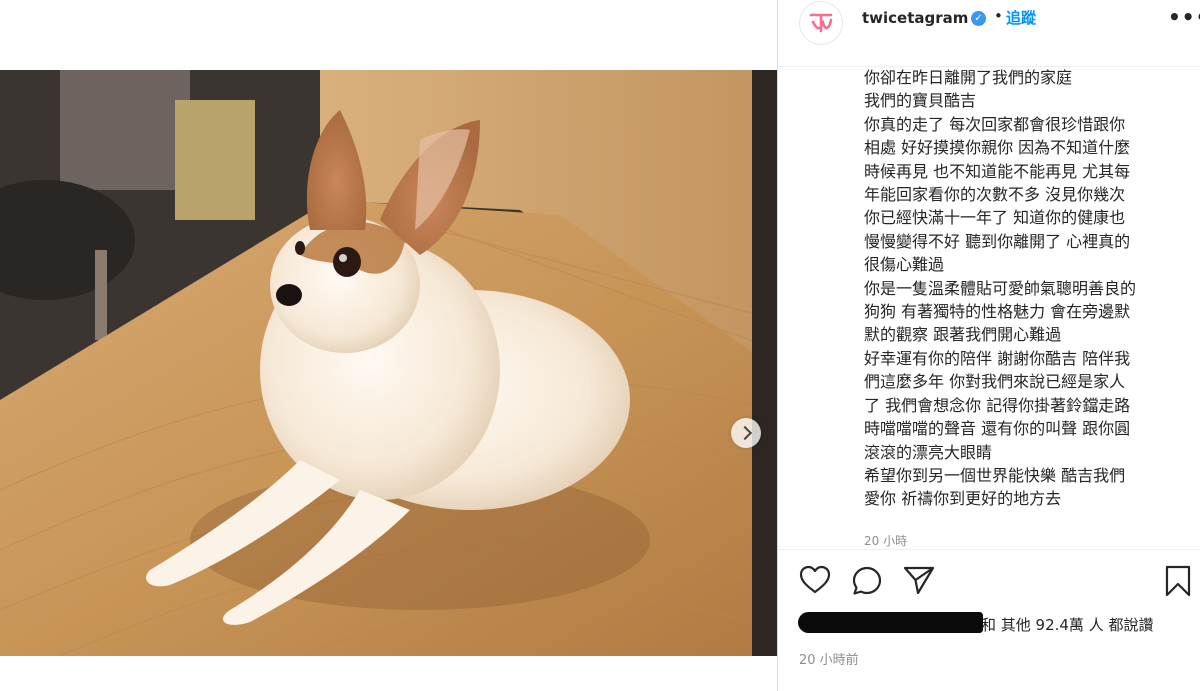  Describe the element at coordinates (915, 18) in the screenshot. I see `username: twicetagram` at that location.